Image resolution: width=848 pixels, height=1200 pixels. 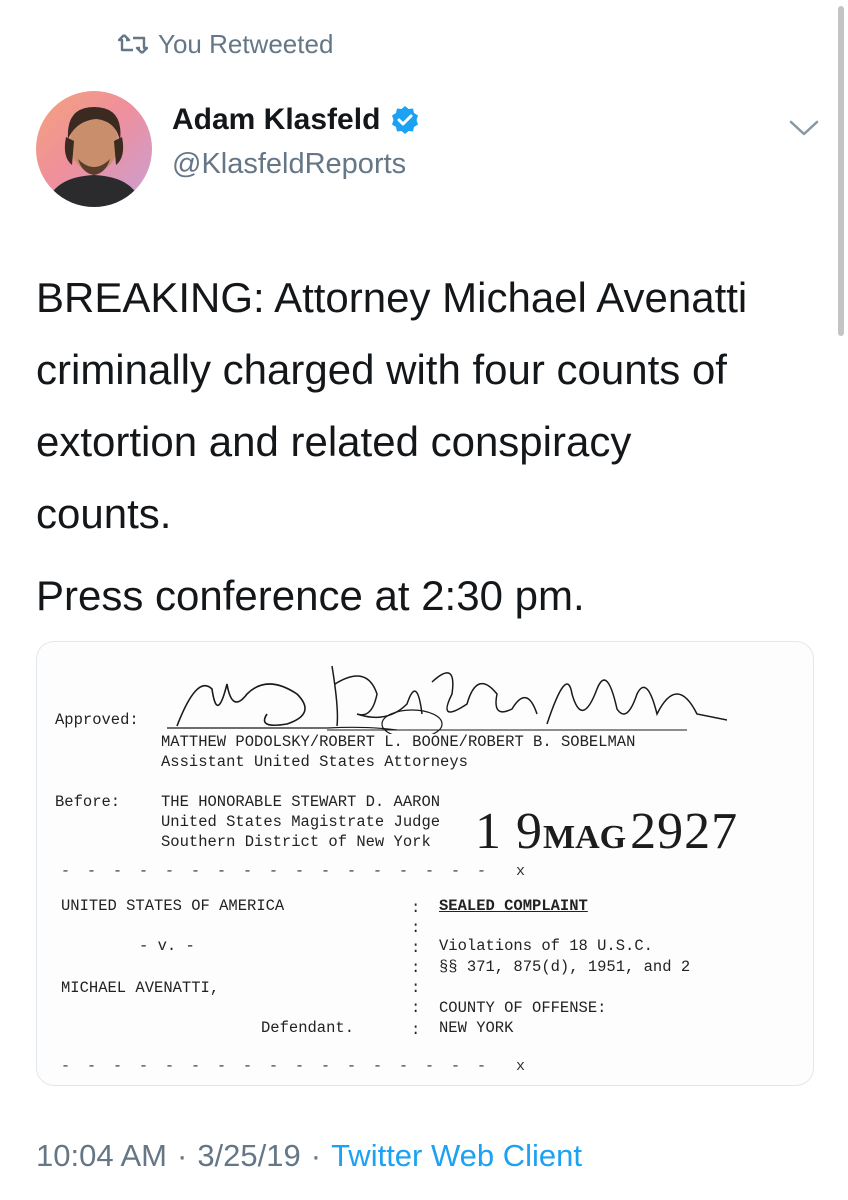 What do you see at coordinates (523, 1008) in the screenshot?
I see `county-label: COUNTY OF OFFENSE:` at bounding box center [523, 1008].